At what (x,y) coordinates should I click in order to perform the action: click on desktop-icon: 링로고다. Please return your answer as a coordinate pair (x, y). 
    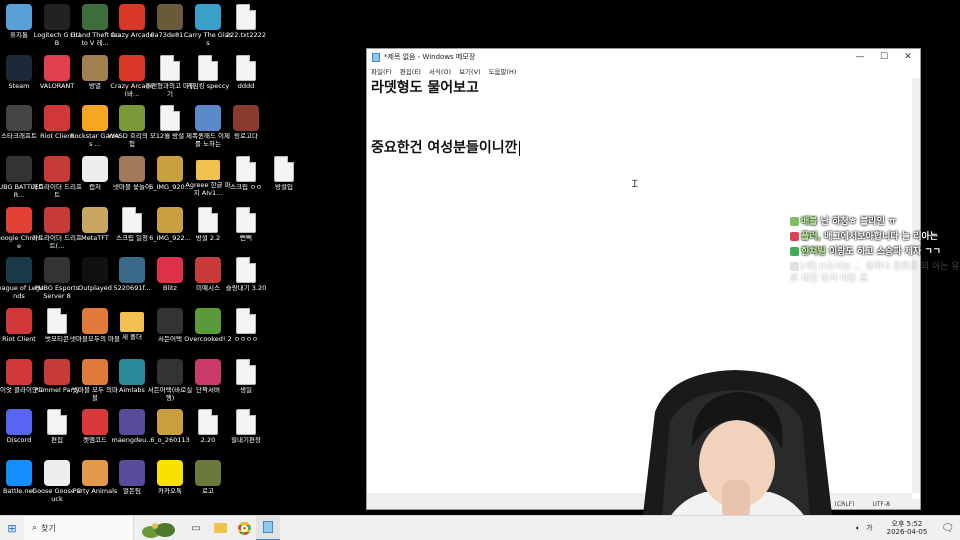
    Looking at the image, I should click on (246, 123).